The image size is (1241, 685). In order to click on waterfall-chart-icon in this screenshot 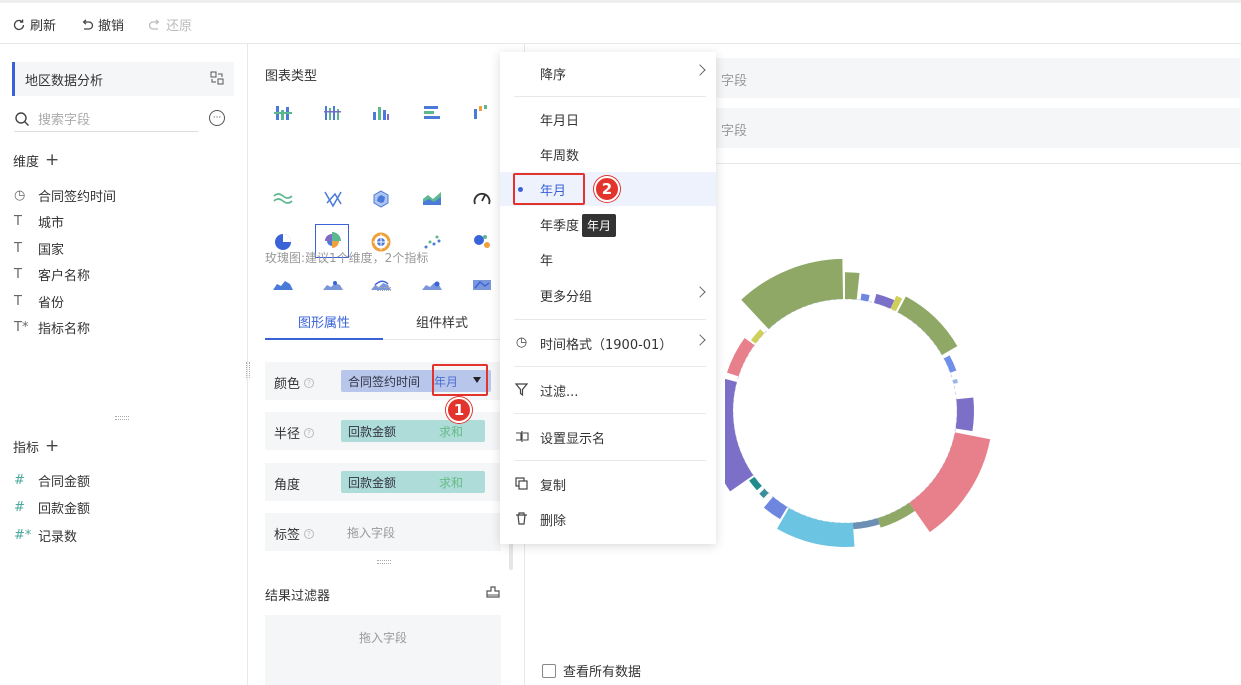, I will do `click(482, 113)`.